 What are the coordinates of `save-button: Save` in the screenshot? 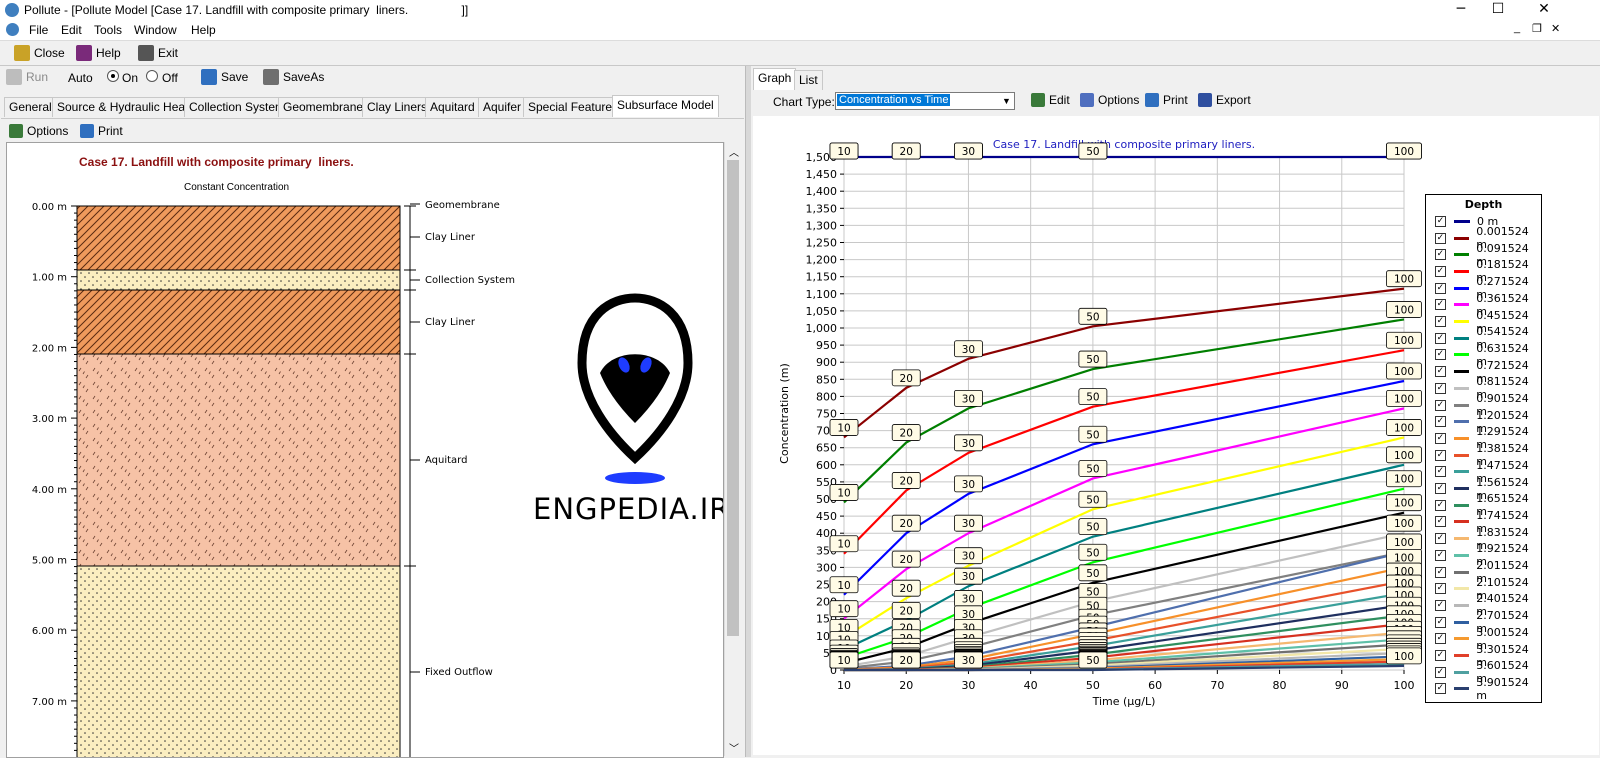 It's located at (224, 77).